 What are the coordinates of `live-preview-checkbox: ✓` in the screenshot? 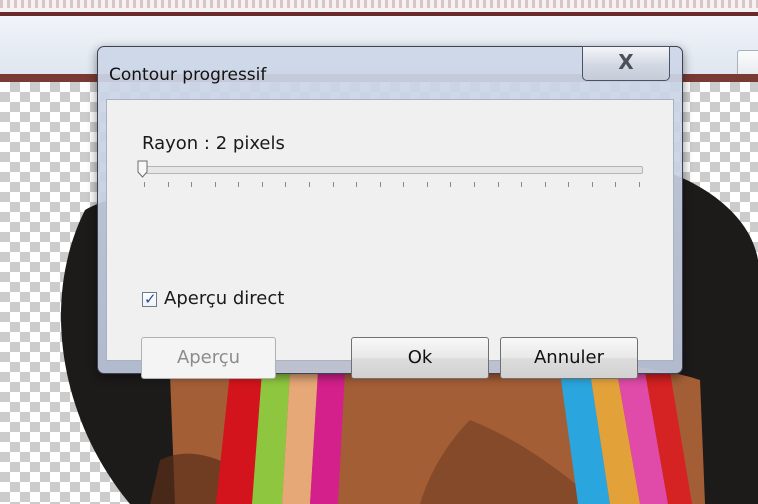 It's located at (149, 299).